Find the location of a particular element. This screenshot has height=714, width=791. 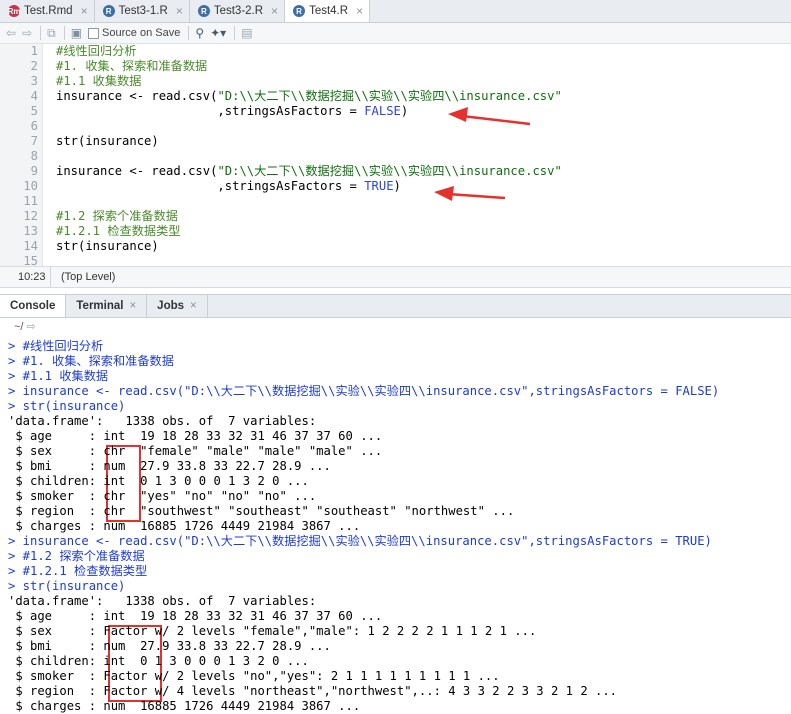

code-line: 2 #1. 收集、探索和准备数据 is located at coordinates (395, 66).